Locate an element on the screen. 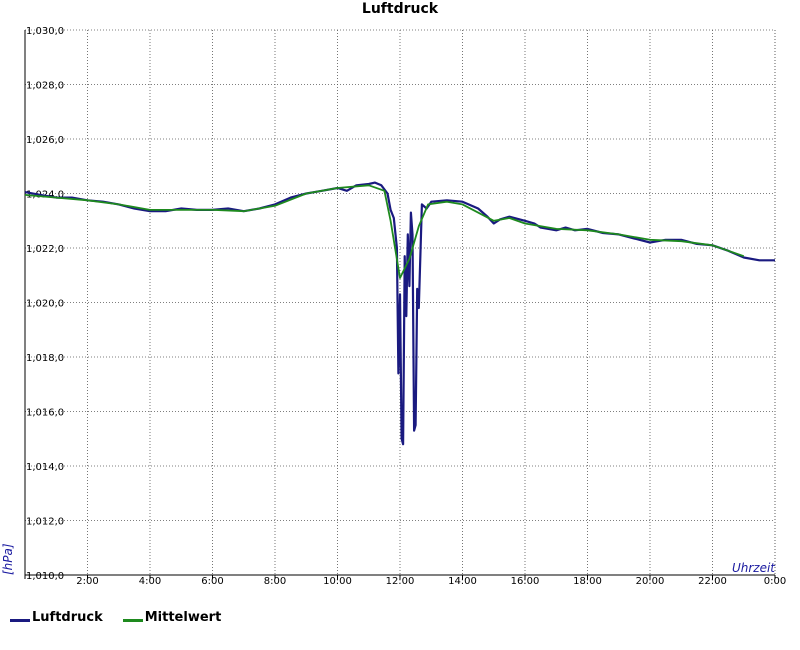 The width and height of the screenshot is (800, 650). y-tick-label: 1,020,0 is located at coordinates (45, 304).